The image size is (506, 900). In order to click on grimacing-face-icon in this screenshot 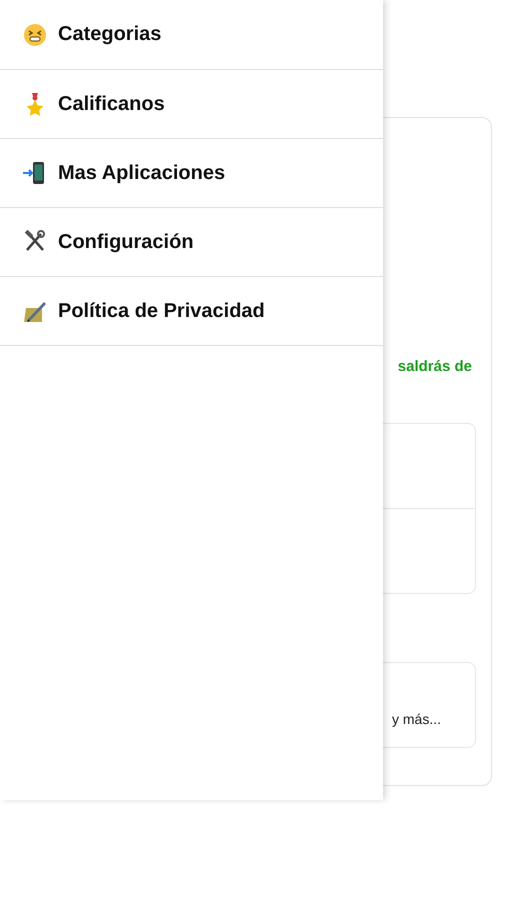, I will do `click(35, 35)`.